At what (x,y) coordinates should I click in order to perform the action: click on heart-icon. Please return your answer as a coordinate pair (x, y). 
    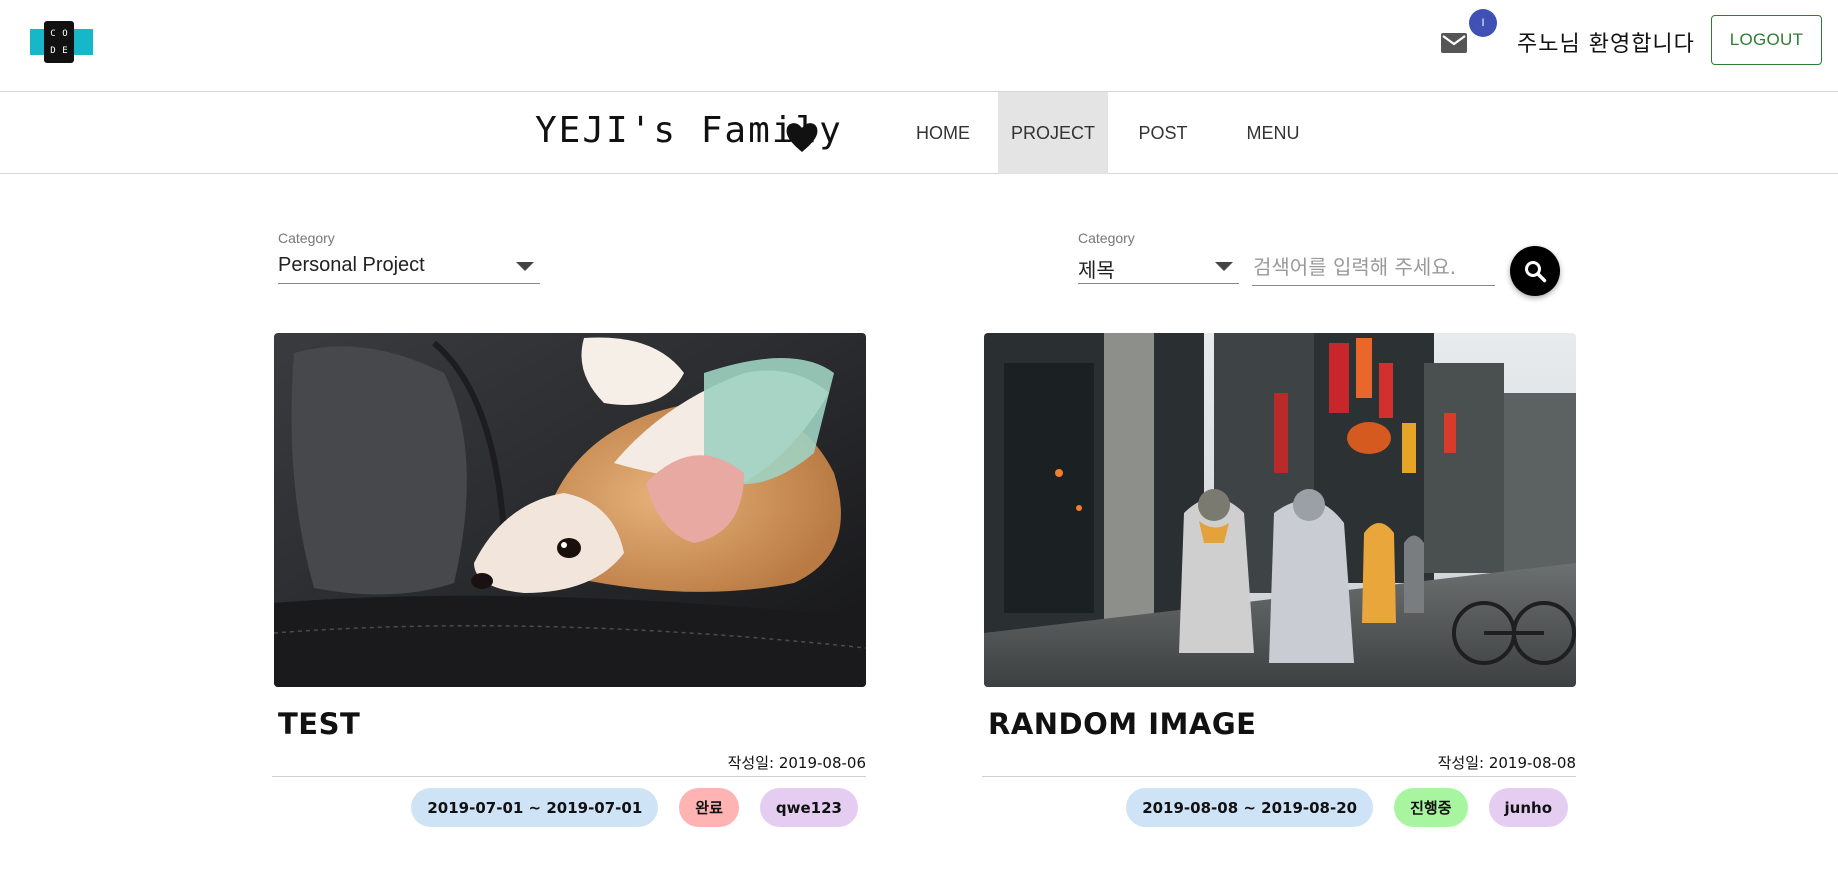
    Looking at the image, I should click on (802, 137).